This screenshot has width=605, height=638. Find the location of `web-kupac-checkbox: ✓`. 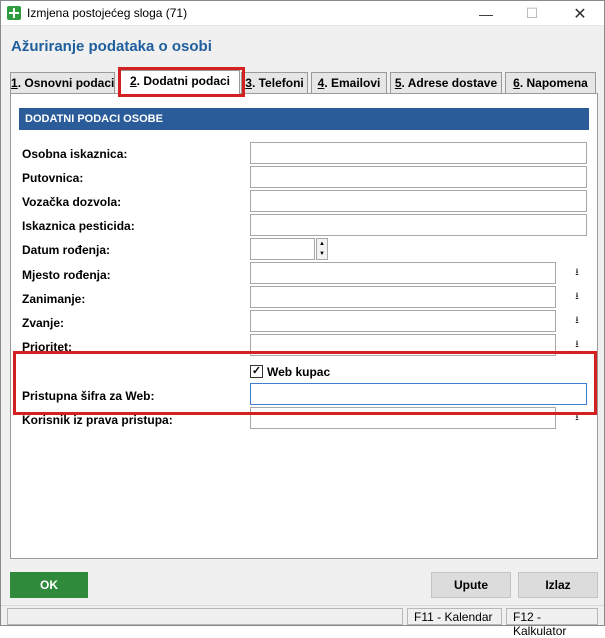

web-kupac-checkbox: ✓ is located at coordinates (256, 371).